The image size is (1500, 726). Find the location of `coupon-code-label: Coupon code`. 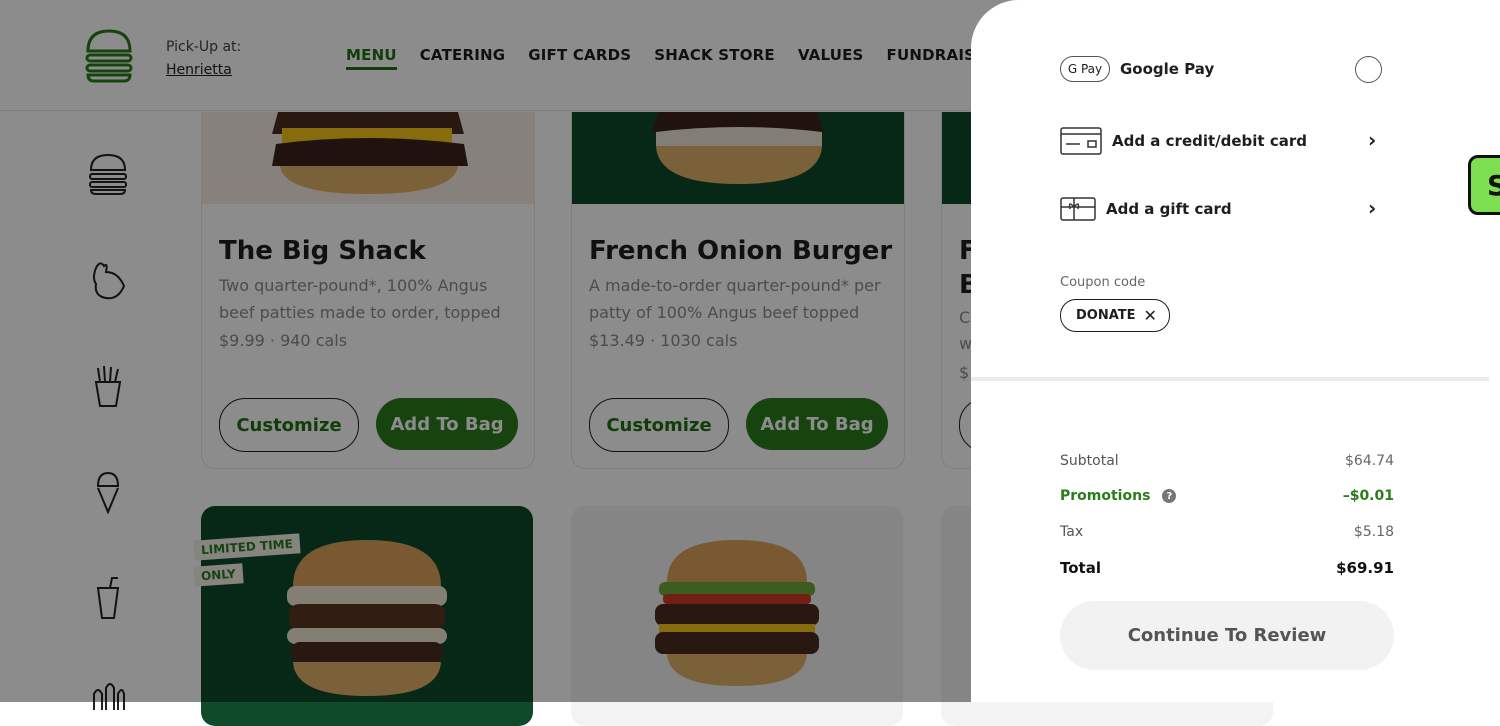

coupon-code-label: Coupon code is located at coordinates (1103, 282).